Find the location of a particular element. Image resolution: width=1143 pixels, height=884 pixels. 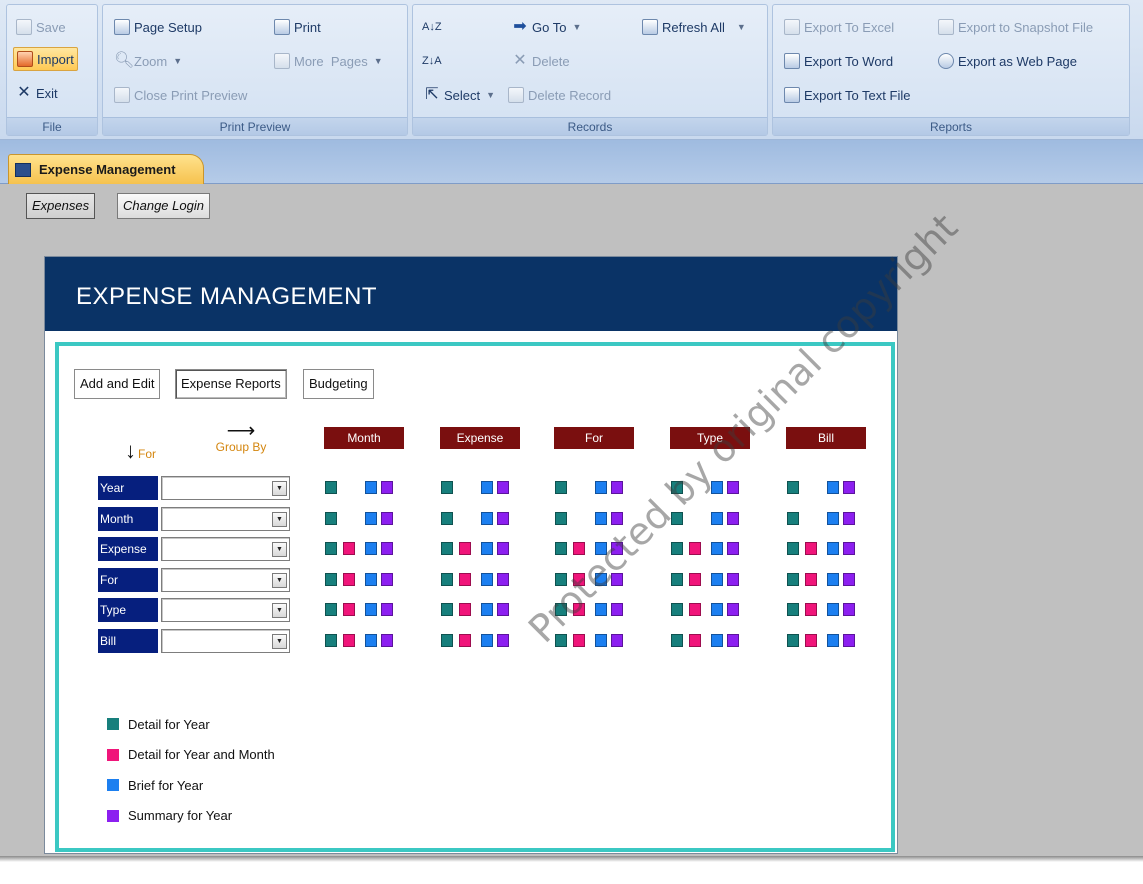

report-button-teal-for-for is located at coordinates (561, 579).